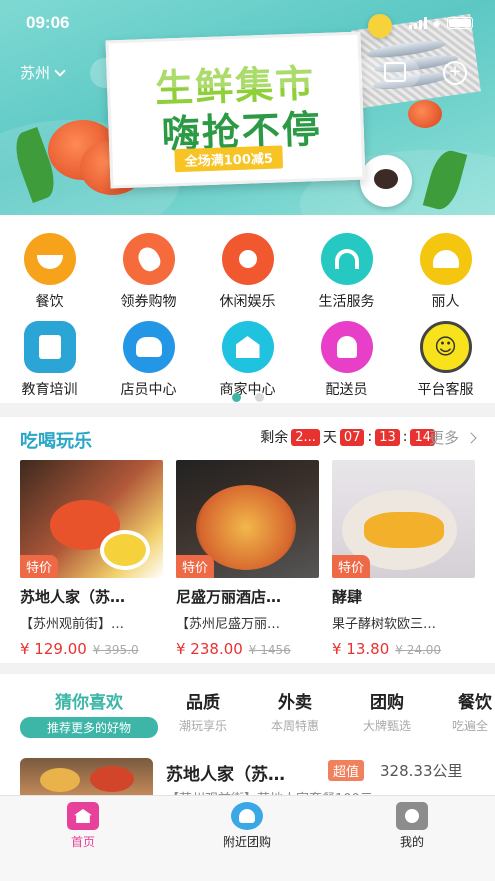 The width and height of the screenshot is (495, 881). Describe the element at coordinates (89, 727) in the screenshot. I see `tab-subtitle: 推荐更多的好物` at that location.